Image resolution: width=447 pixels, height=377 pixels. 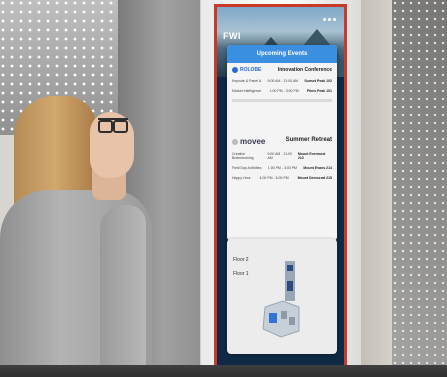 I want to click on event-title: Innovation Conference, so click(x=304, y=70).